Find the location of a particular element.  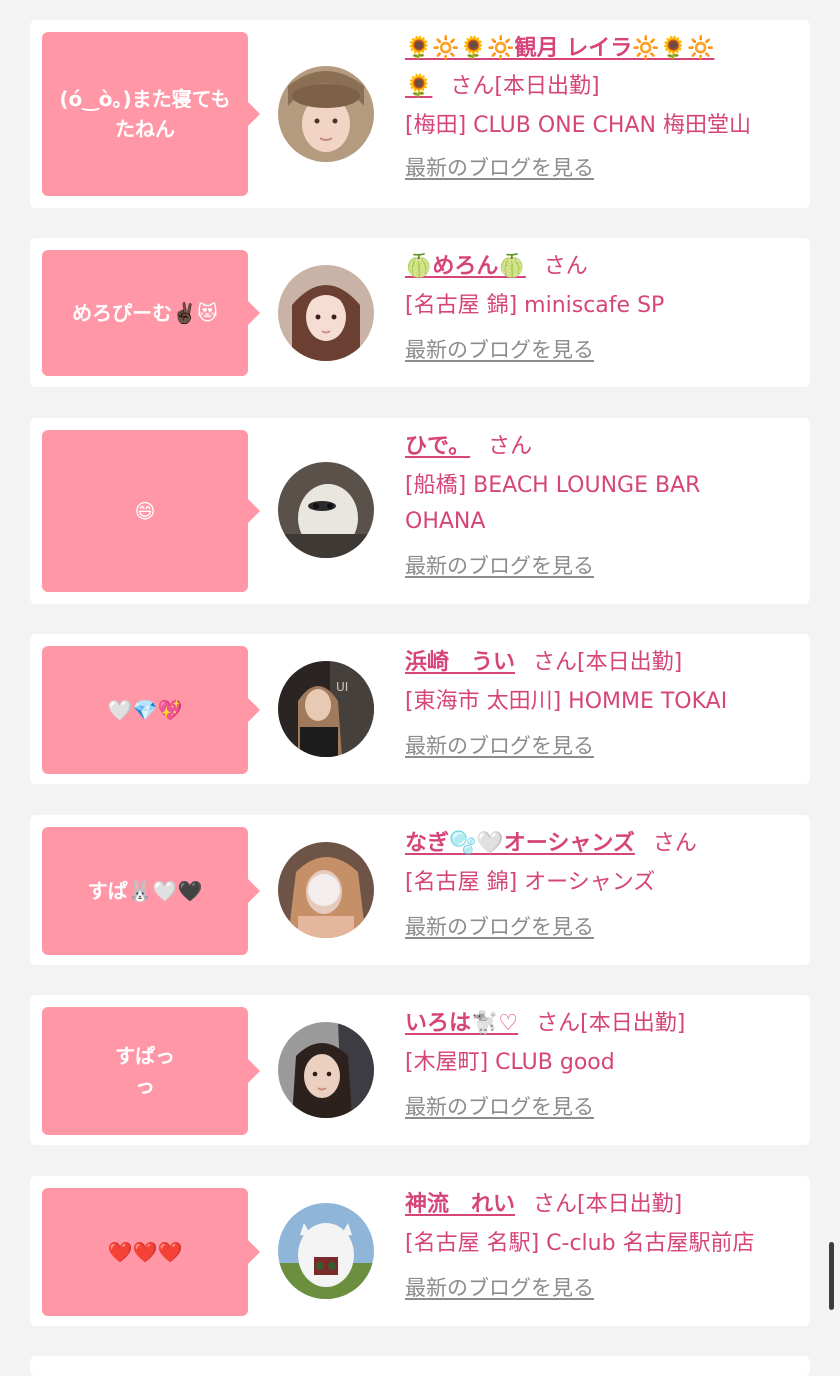

cast-name-link: いろは🐩♡ is located at coordinates (461, 1023).